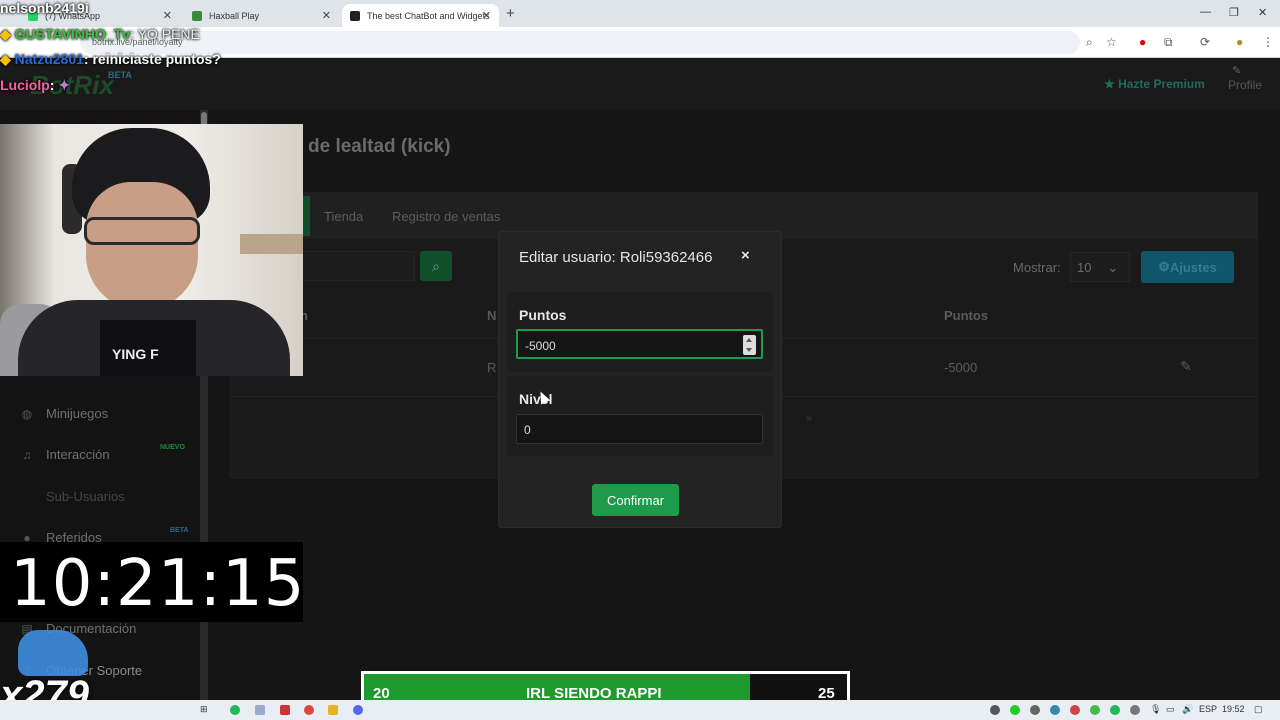 Image resolution: width=1280 pixels, height=720 pixels. What do you see at coordinates (285, 710) in the screenshot?
I see `app-icon` at bounding box center [285, 710].